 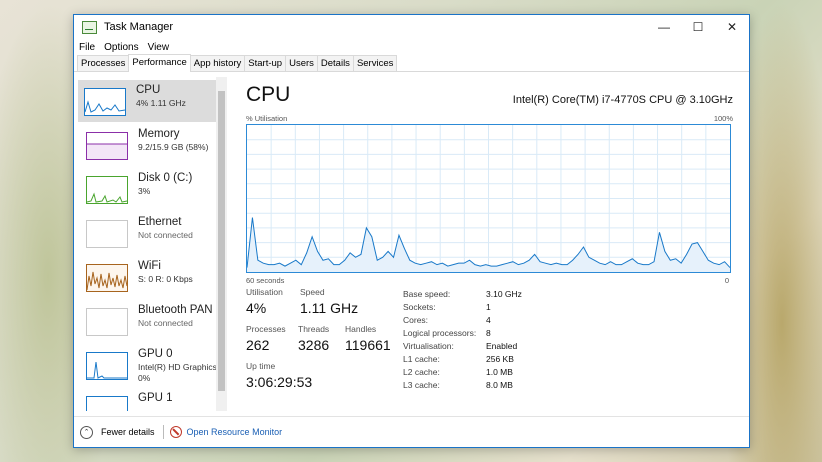 I want to click on gpu1-thumbnail-graph, so click(x=107, y=403).